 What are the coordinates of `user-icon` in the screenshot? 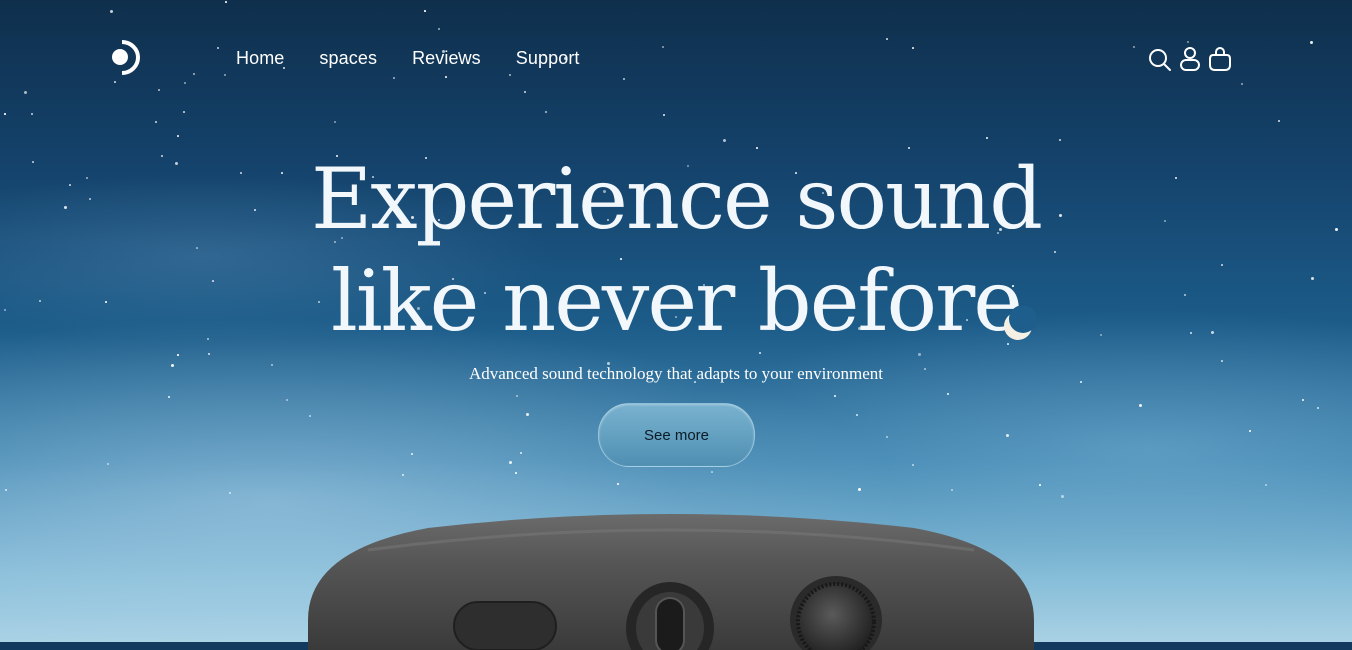 It's located at (1190, 59).